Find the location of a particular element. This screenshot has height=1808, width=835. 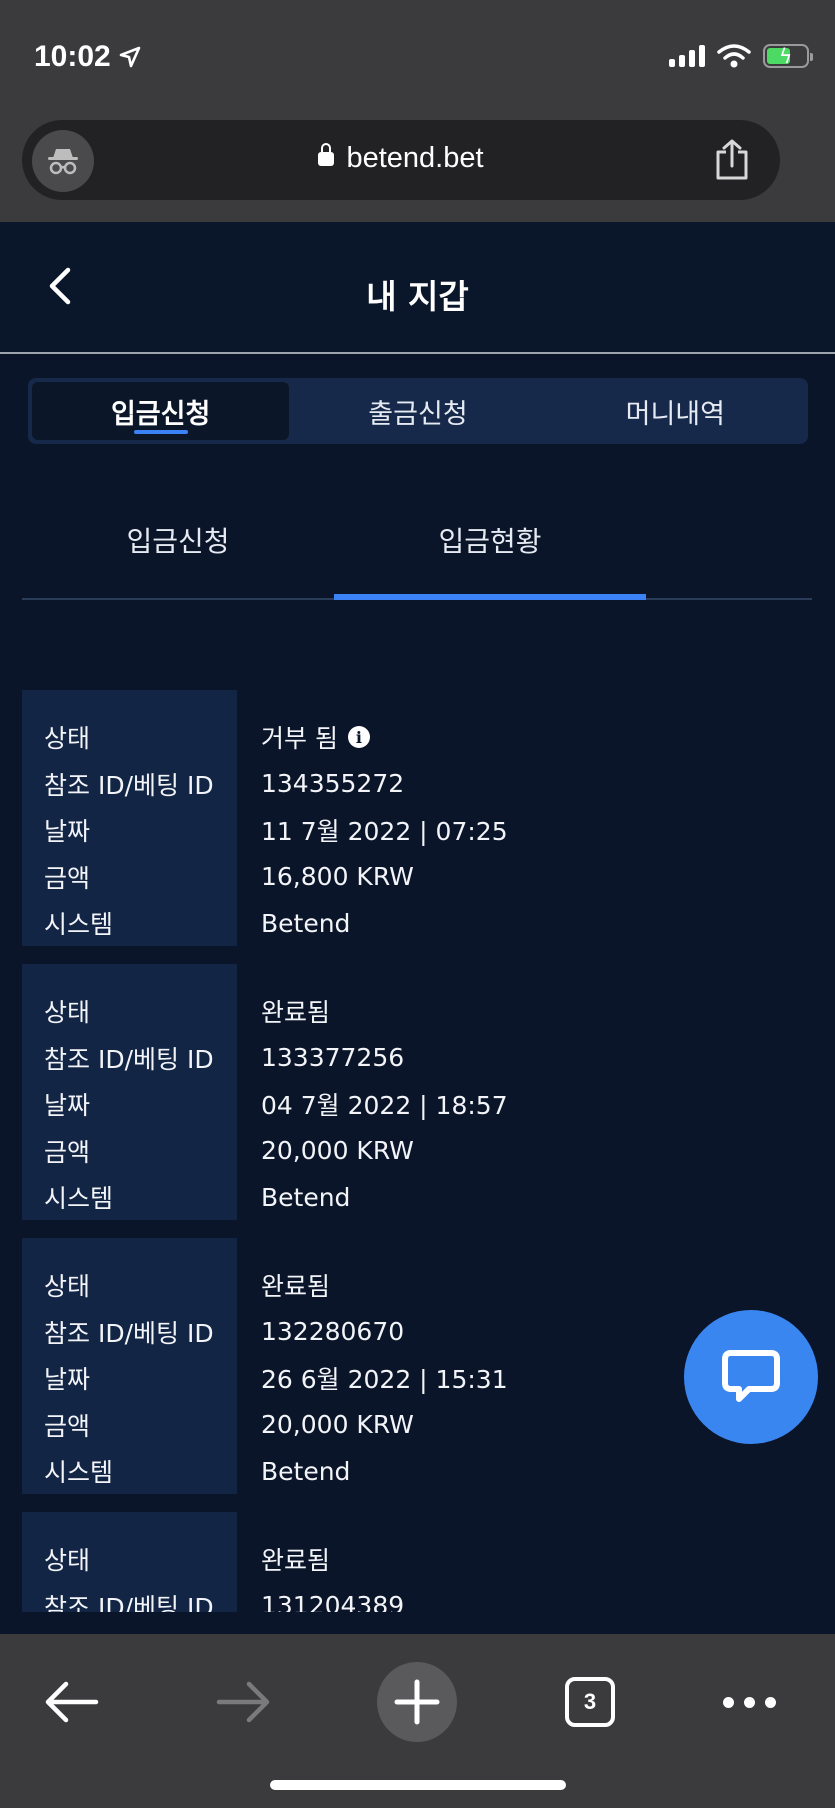

share-icon is located at coordinates (732, 160).